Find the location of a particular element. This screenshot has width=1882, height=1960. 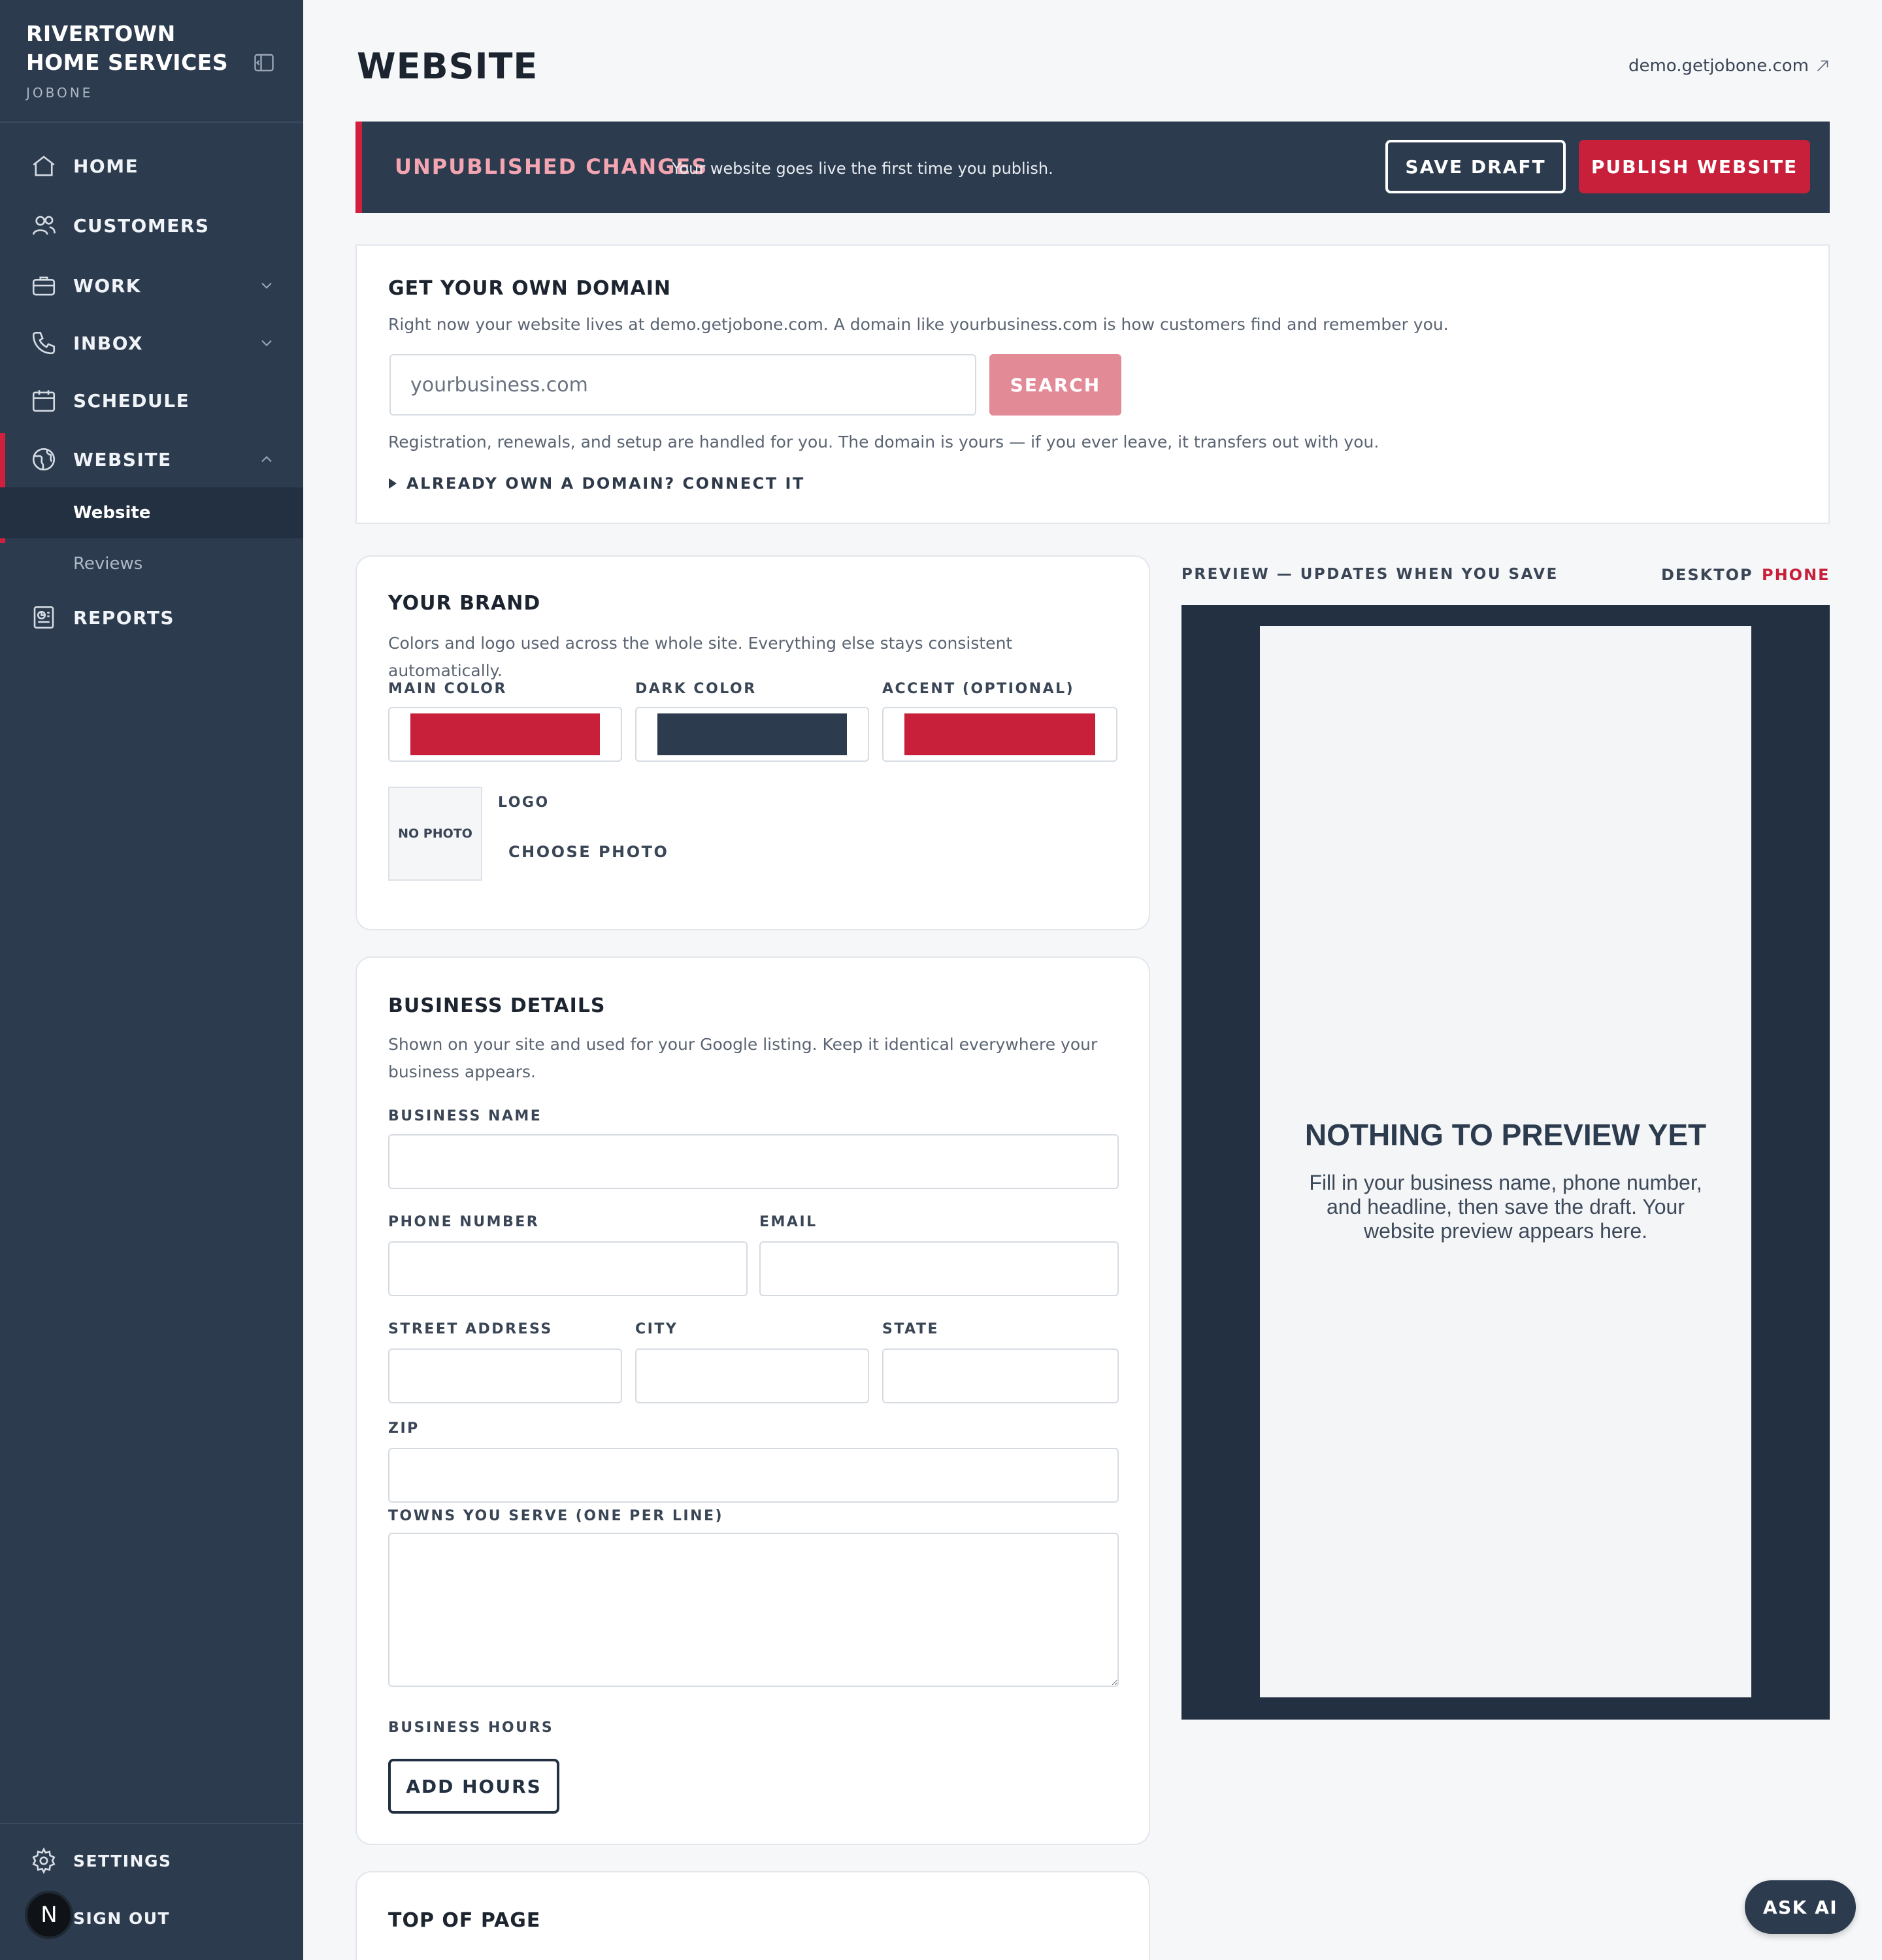

sidebar-item-label: REPORTS is located at coordinates (124, 617).